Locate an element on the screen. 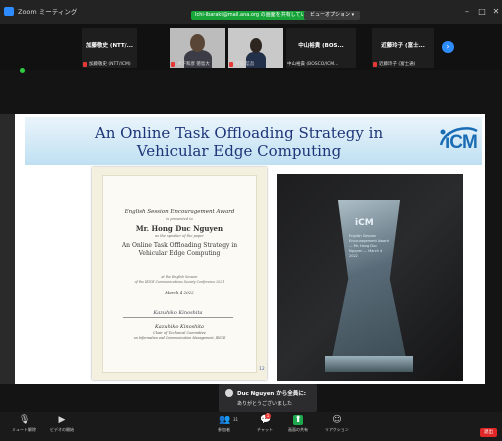 The image size is (502, 441). certificate-signer-title: Chair of Technical Committee is located at coordinates (179, 333).